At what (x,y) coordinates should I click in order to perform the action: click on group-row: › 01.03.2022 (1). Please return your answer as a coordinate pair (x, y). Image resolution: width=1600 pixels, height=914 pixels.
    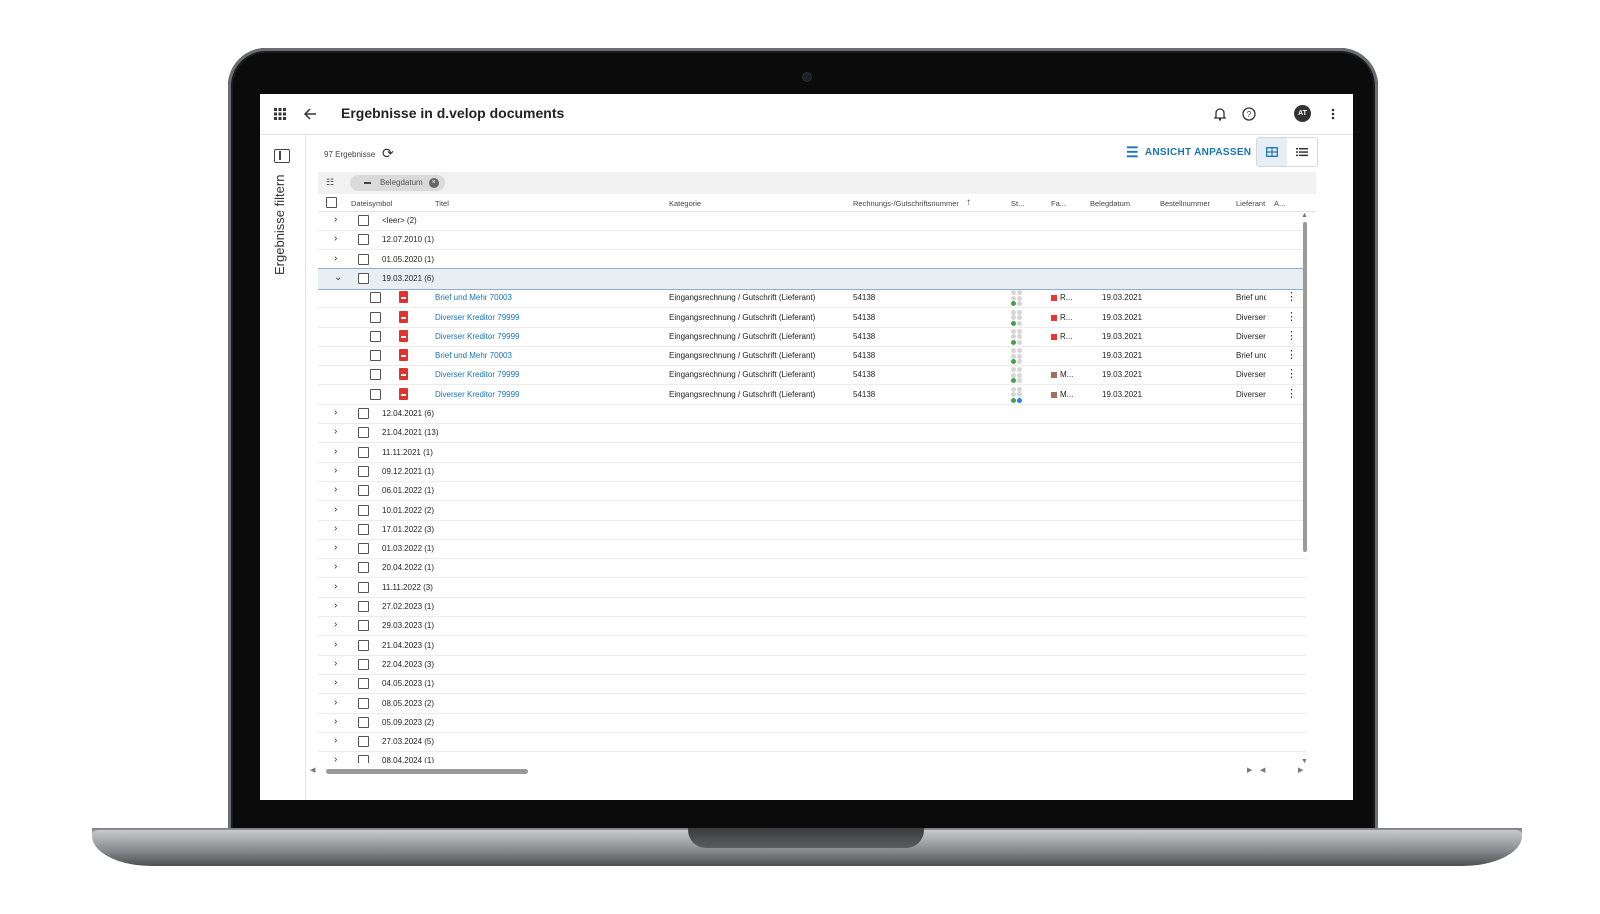
    Looking at the image, I should click on (812, 549).